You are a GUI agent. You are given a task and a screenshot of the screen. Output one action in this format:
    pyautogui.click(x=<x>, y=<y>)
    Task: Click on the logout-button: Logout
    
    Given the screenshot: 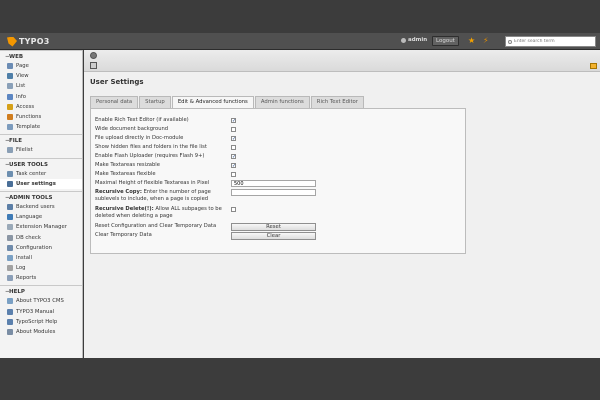 What is the action you would take?
    pyautogui.click(x=445, y=41)
    